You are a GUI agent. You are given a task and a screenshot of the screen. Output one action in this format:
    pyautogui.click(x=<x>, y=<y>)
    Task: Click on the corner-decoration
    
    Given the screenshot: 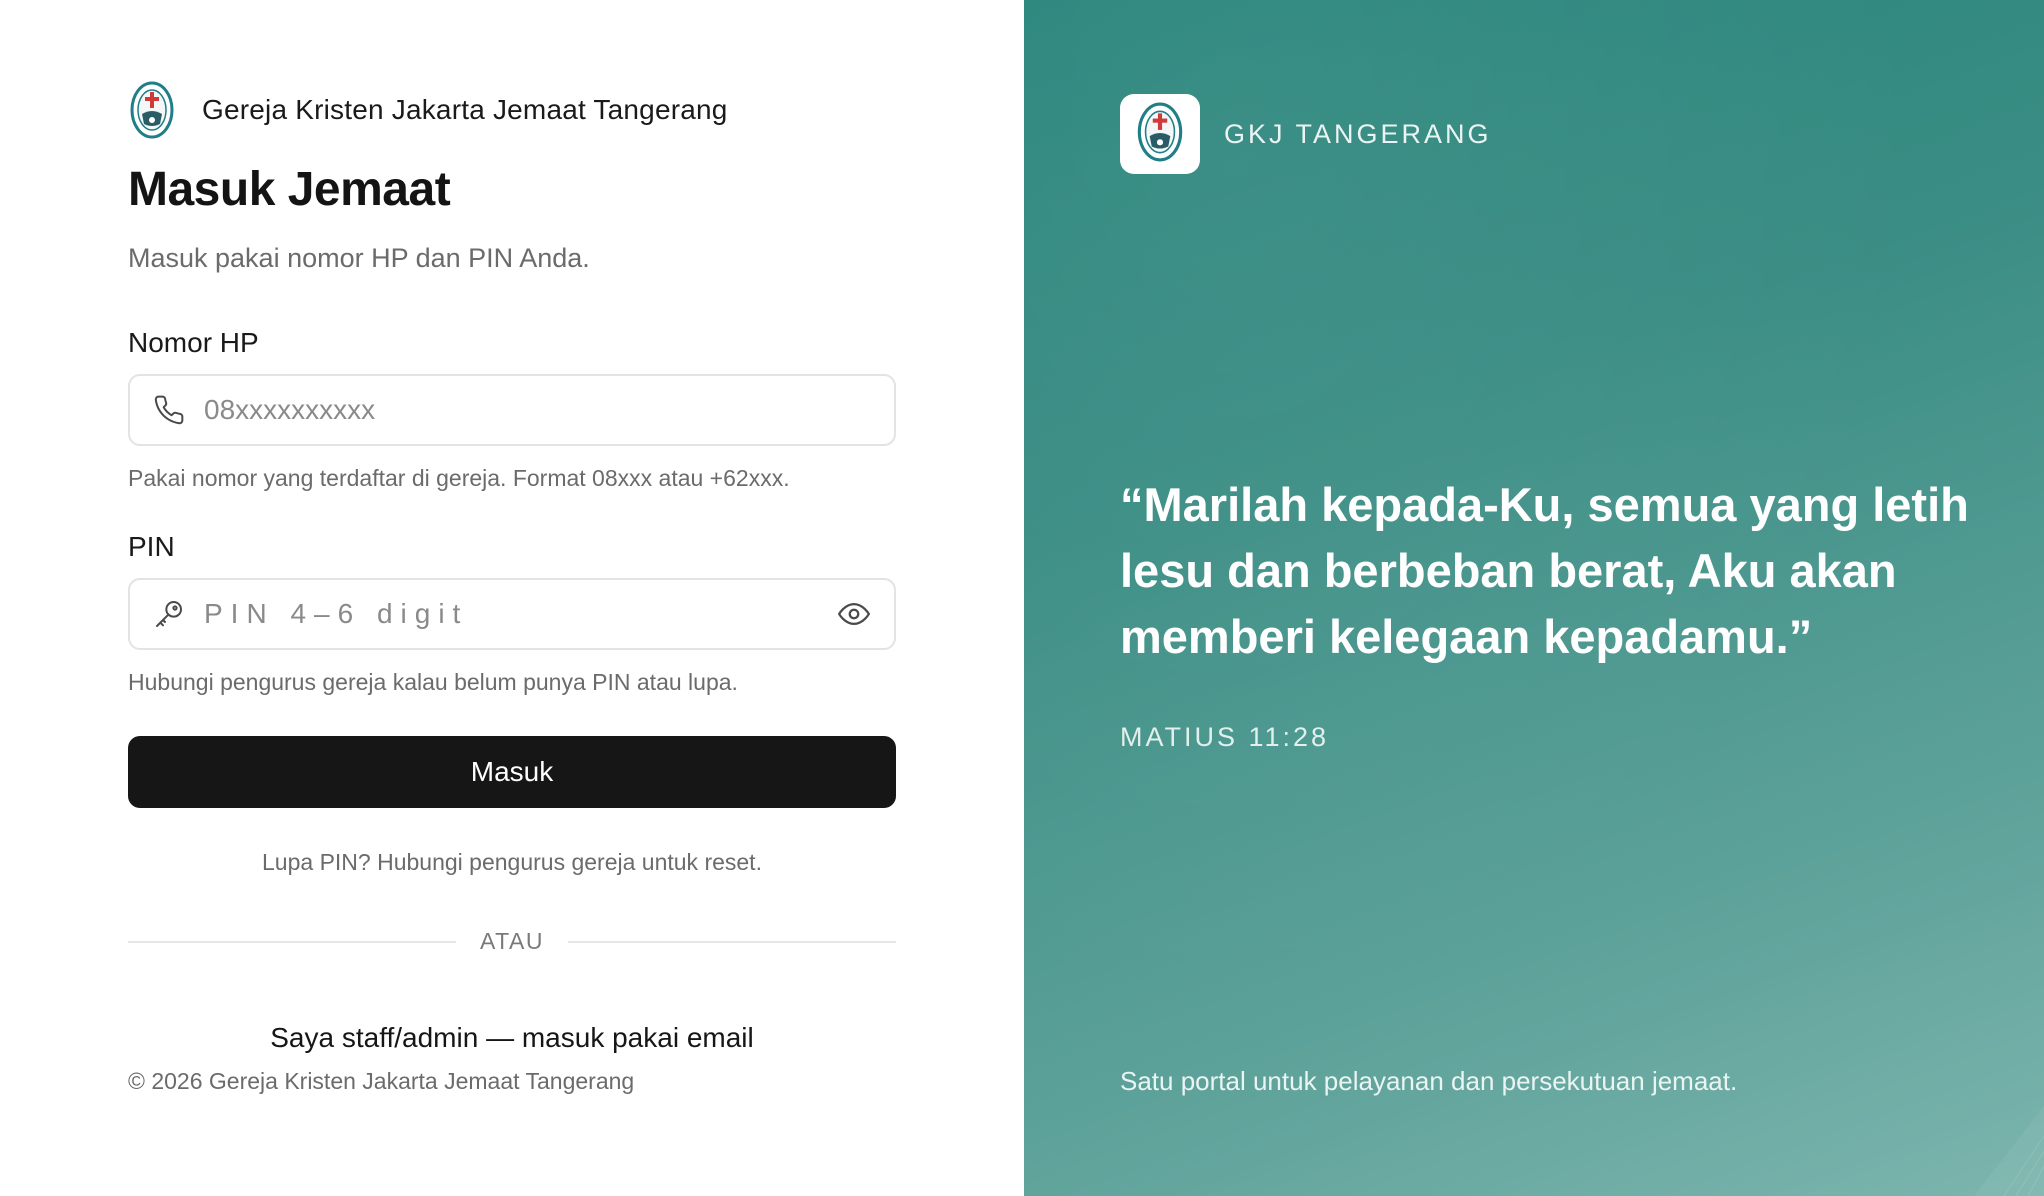 What is the action you would take?
    pyautogui.click(x=2009, y=1151)
    